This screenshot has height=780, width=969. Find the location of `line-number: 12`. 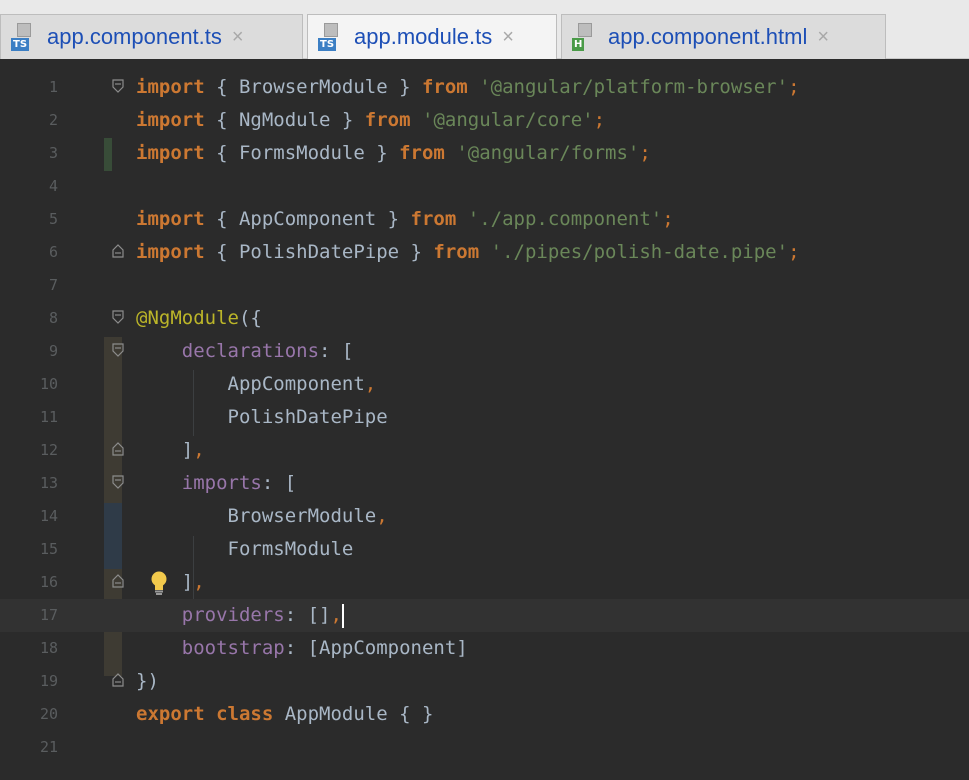

line-number: 12 is located at coordinates (29, 450).